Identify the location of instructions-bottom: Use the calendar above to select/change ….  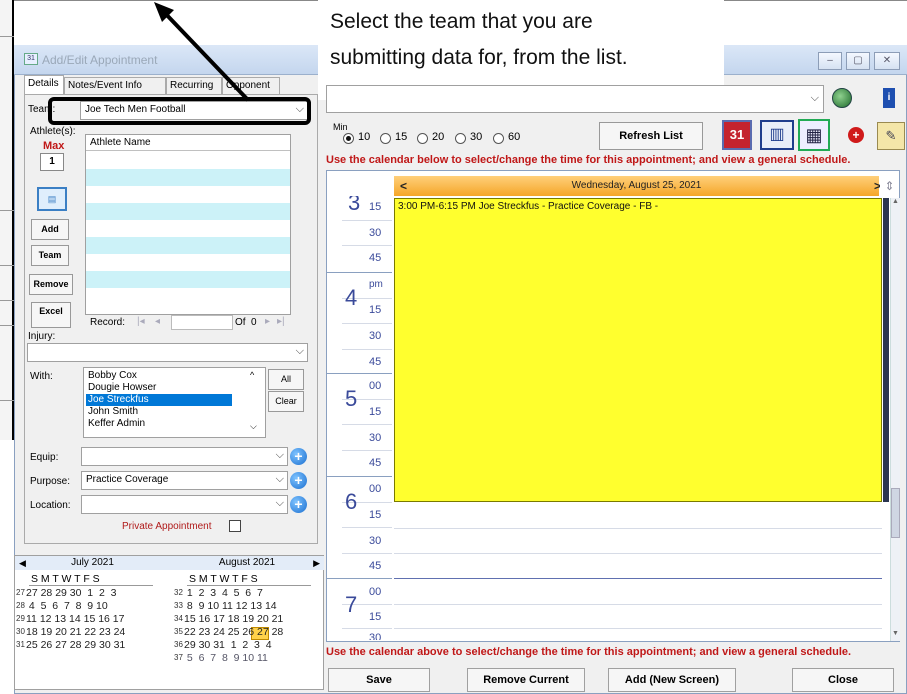
(589, 652).